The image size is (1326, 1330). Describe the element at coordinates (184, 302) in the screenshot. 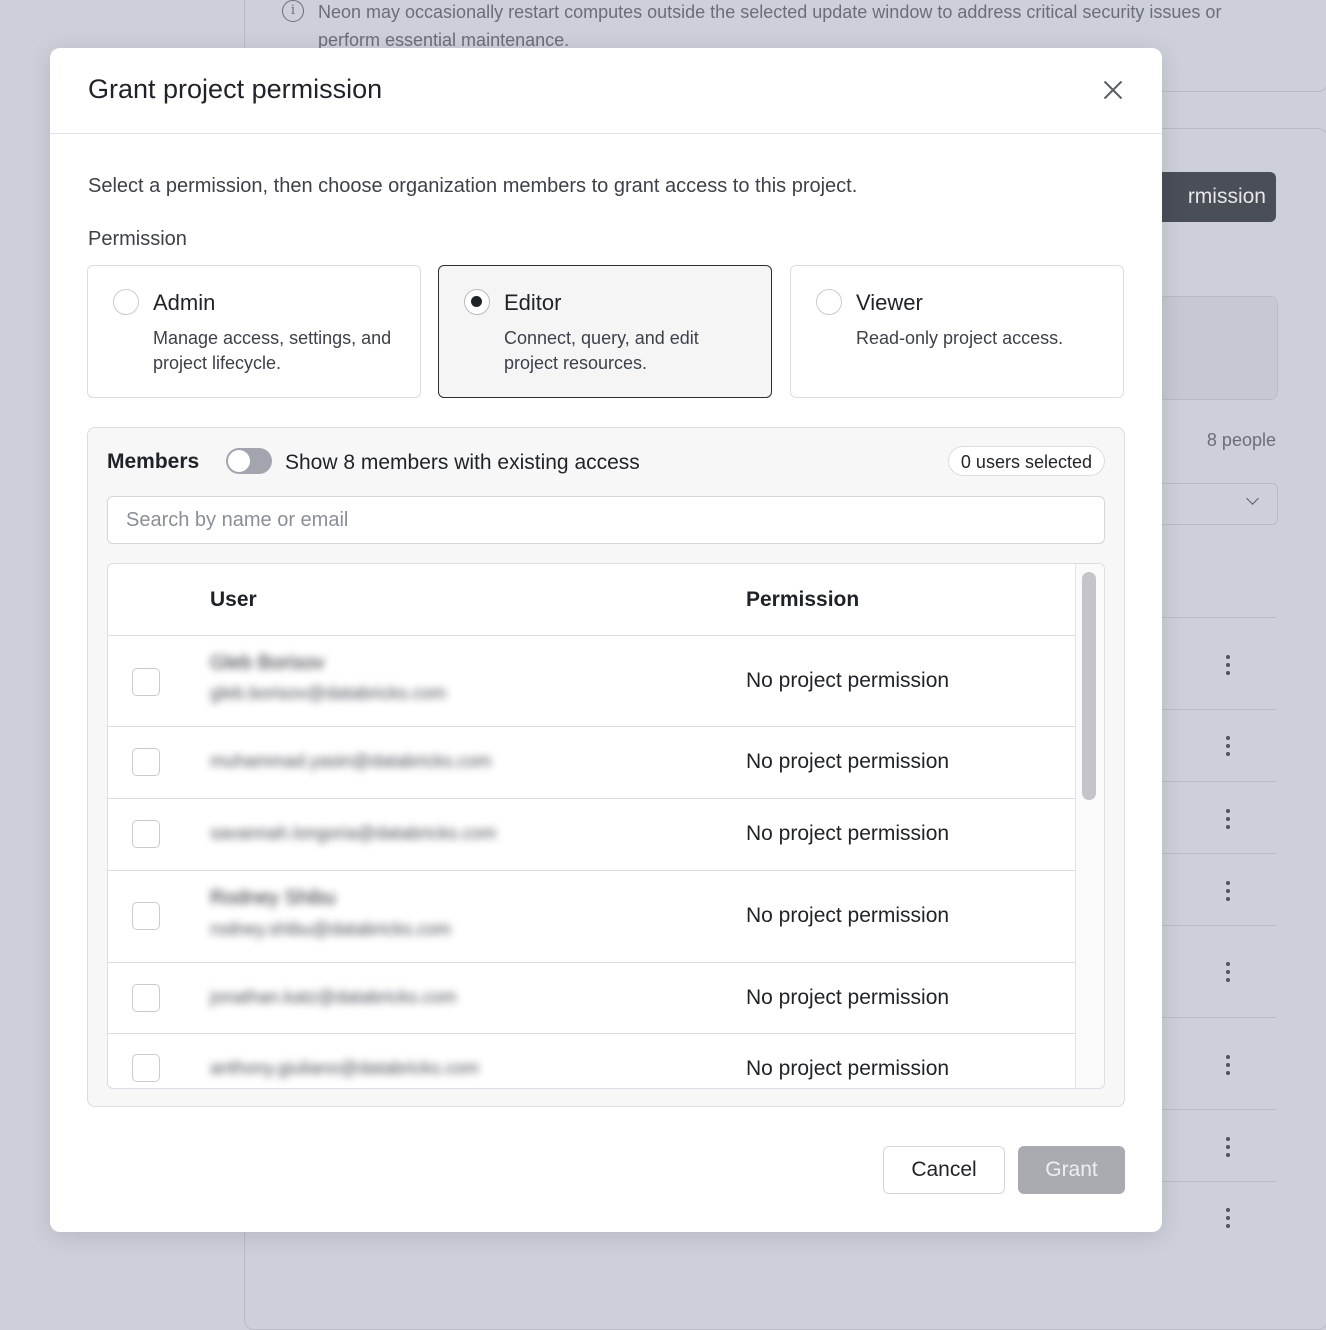

I see `option-title: Admin` at that location.